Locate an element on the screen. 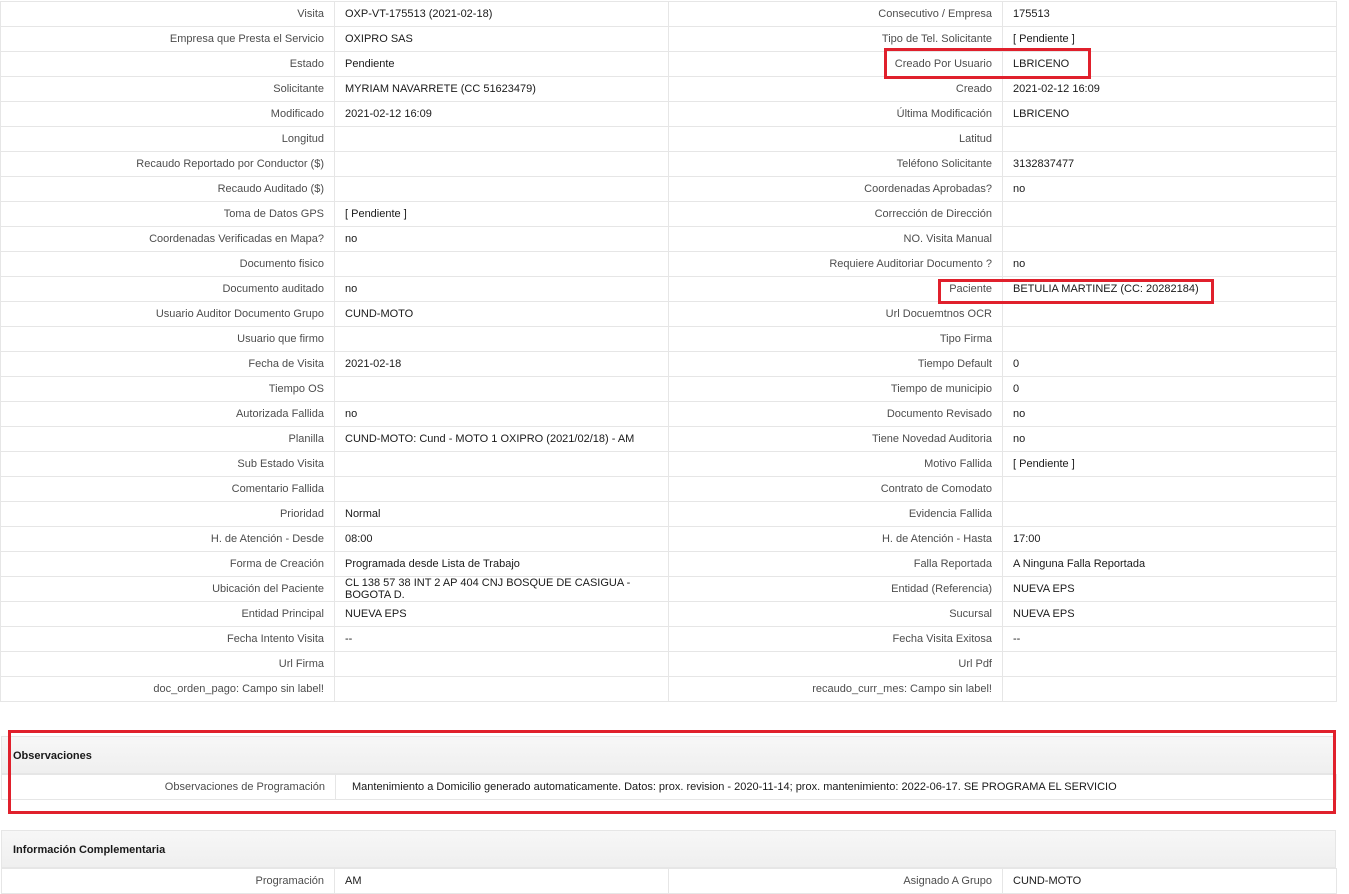 The width and height of the screenshot is (1349, 894). field-label: Visita is located at coordinates (167, 14).